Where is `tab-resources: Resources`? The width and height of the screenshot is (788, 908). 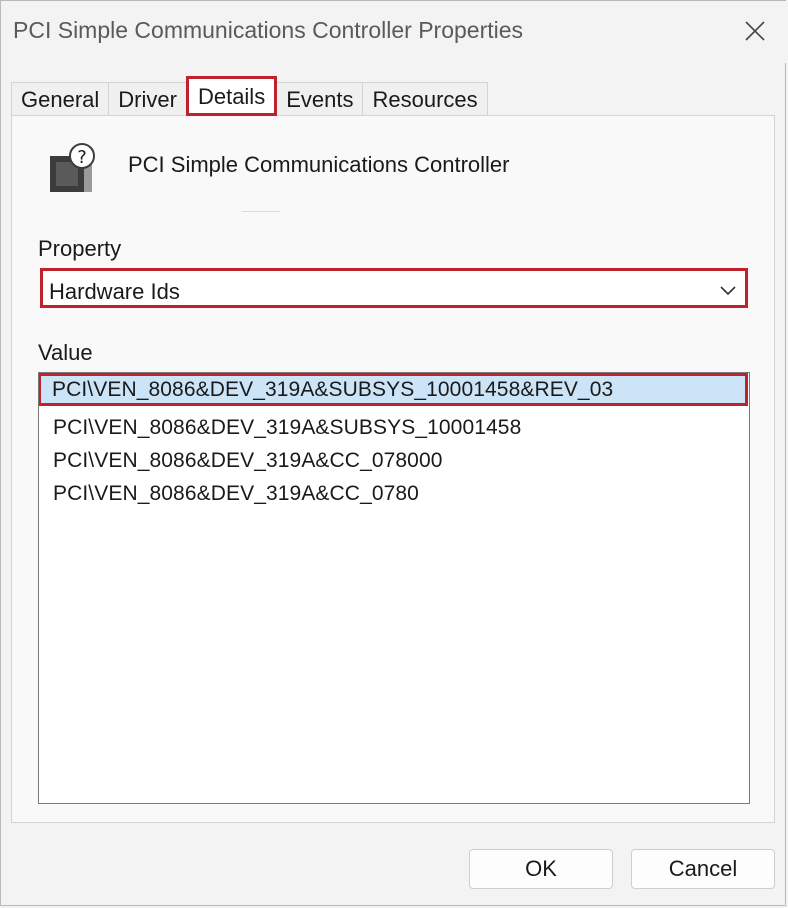 tab-resources: Resources is located at coordinates (425, 99).